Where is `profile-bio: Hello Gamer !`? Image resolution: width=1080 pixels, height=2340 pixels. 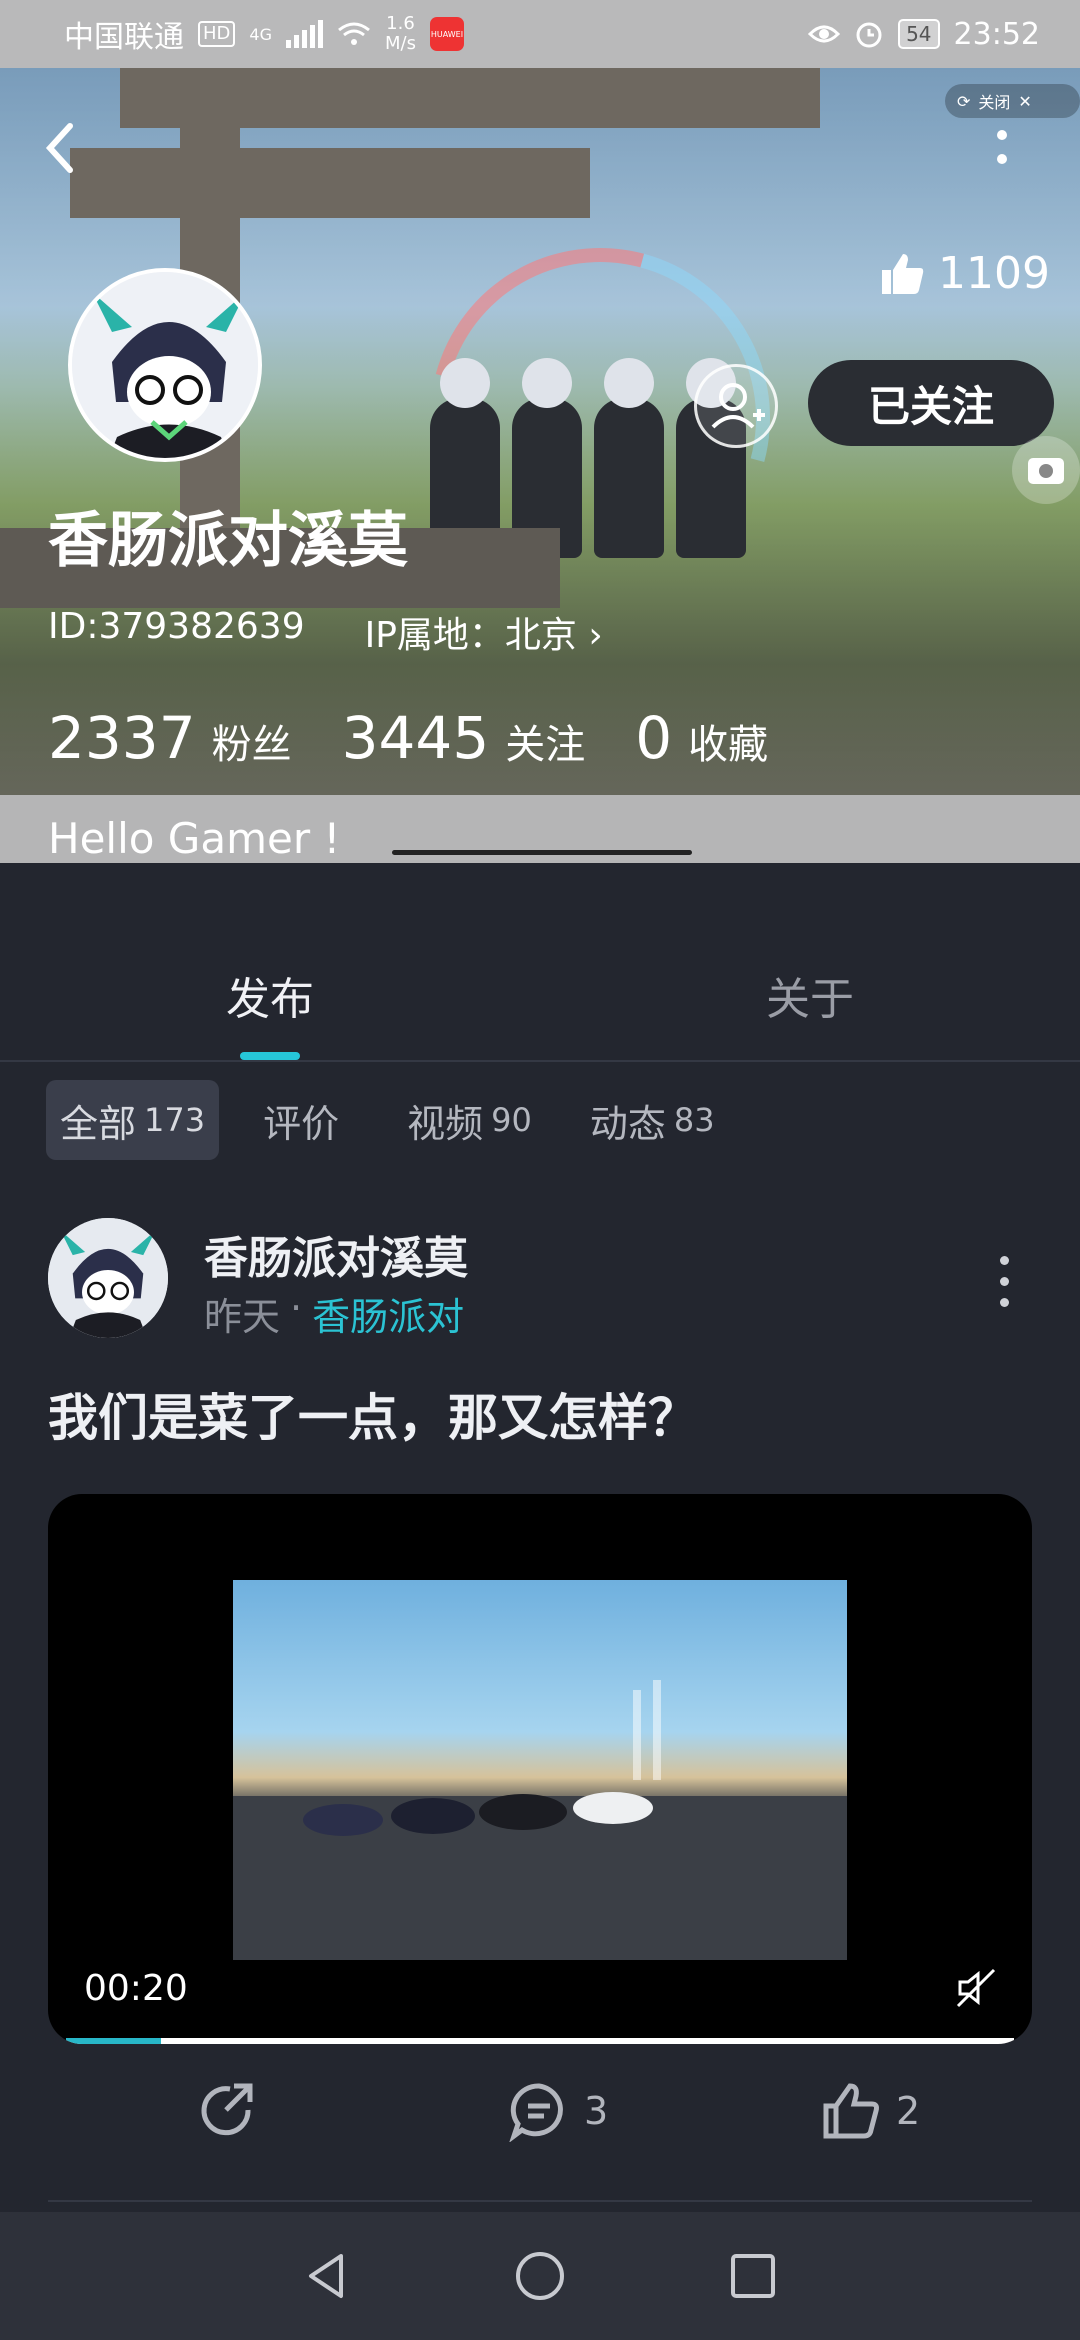
profile-bio: Hello Gamer ! is located at coordinates (194, 838).